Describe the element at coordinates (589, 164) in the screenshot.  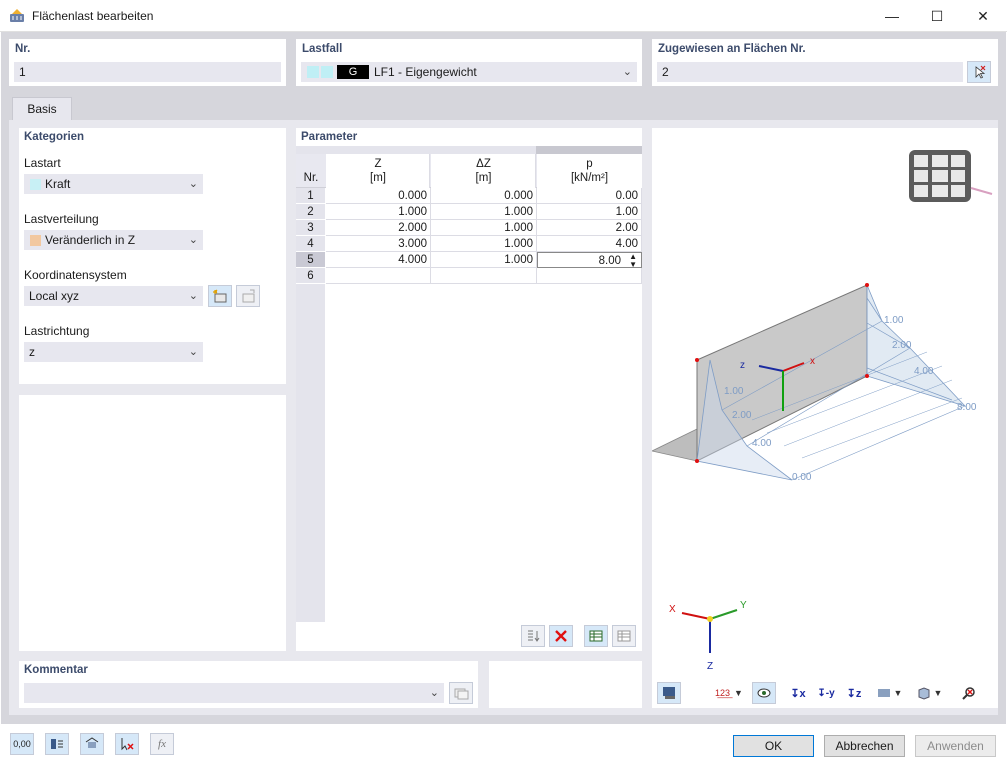
I see `col-p-name: p` at that location.